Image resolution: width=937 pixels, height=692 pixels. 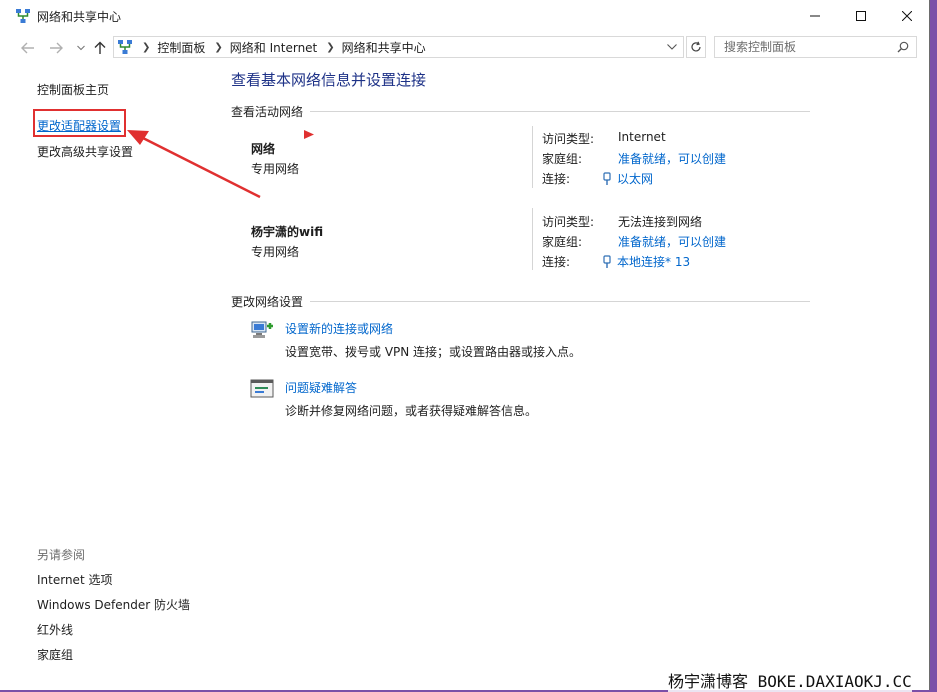 What do you see at coordinates (384, 47) in the screenshot?
I see `breadcrumb-network-sharing-center: 网络和共享中心` at bounding box center [384, 47].